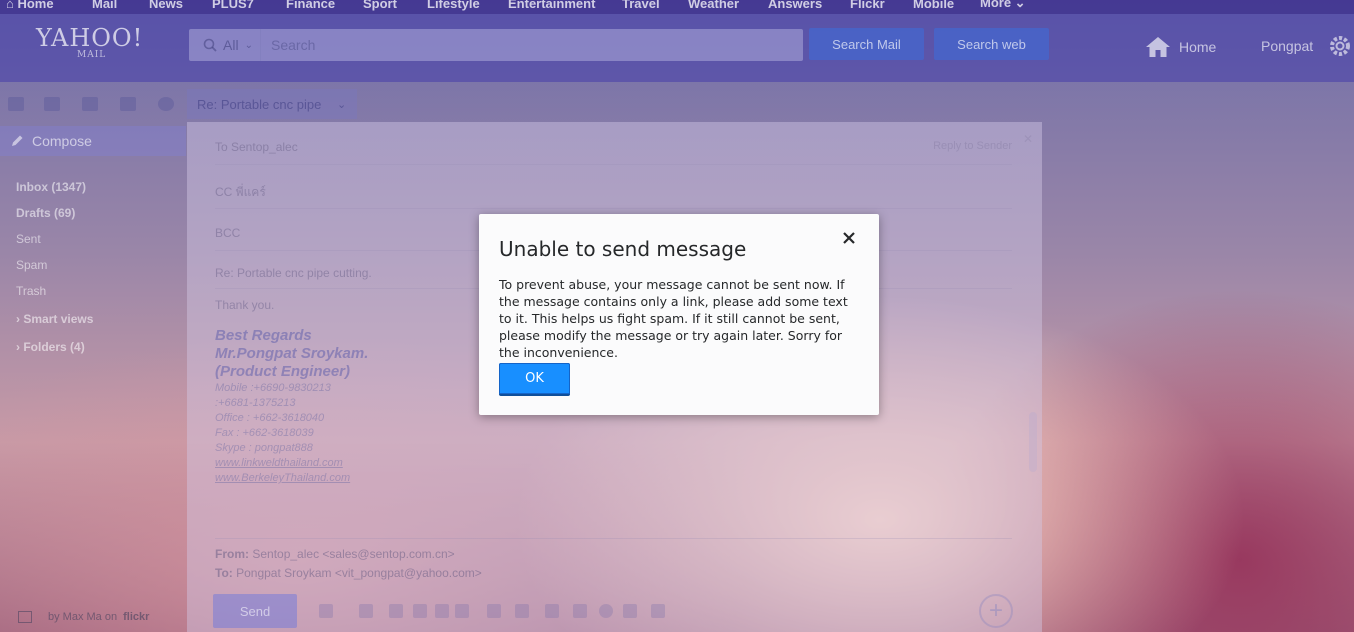 The image size is (1354, 632). Describe the element at coordinates (606, 611) in the screenshot. I see `emoji-icon` at that location.